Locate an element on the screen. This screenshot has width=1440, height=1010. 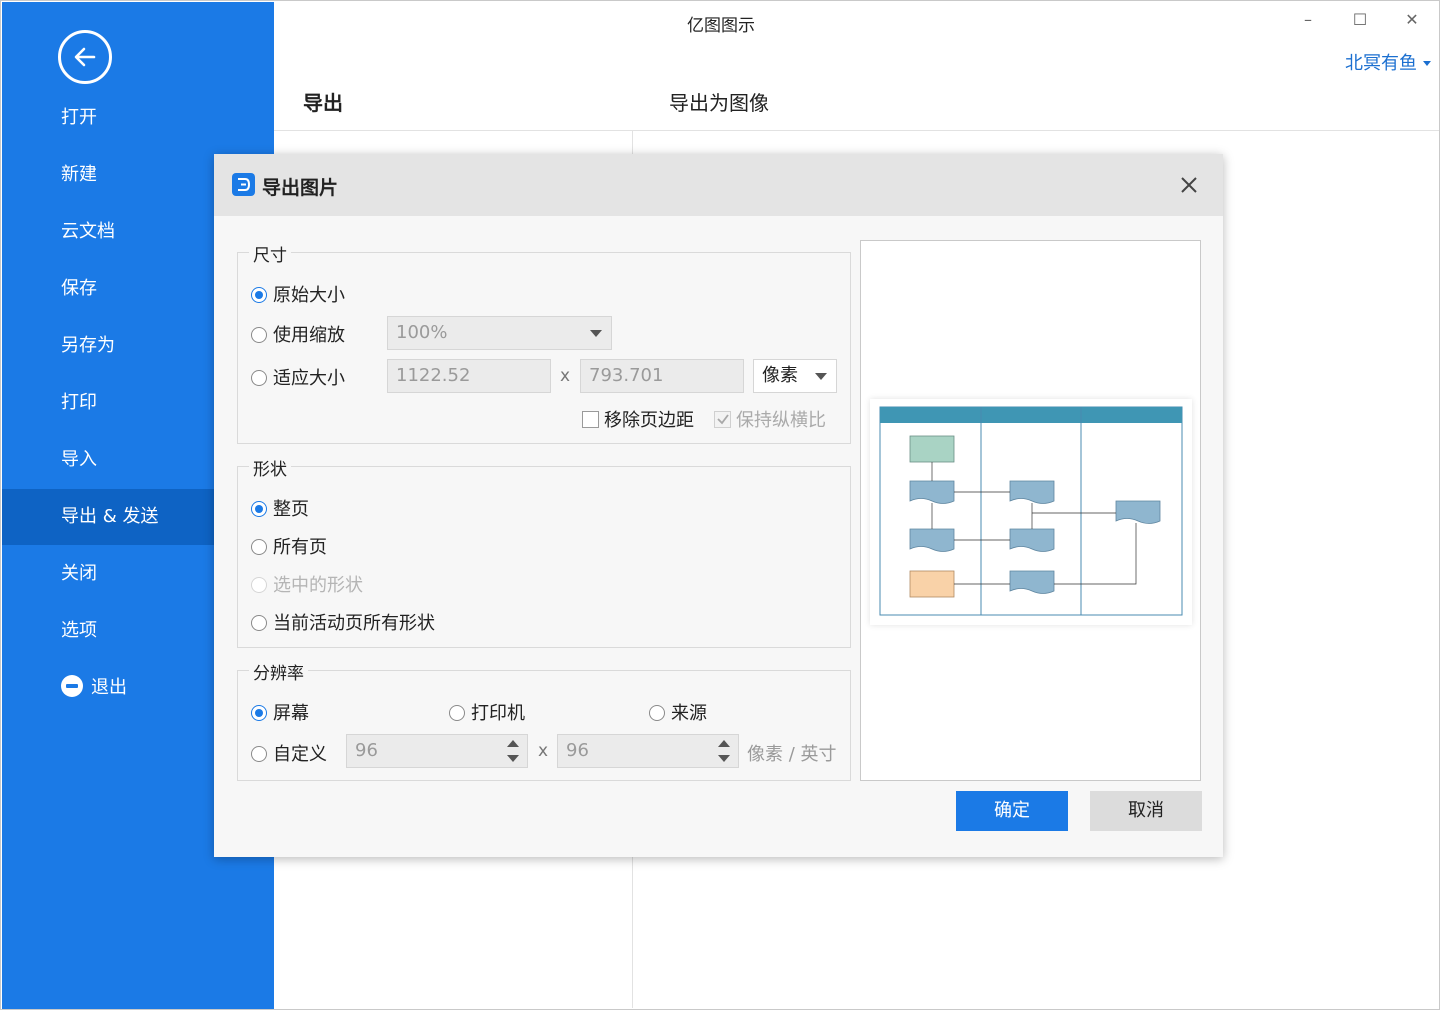
use-zoom-option: 使用缩放 is located at coordinates (298, 334).